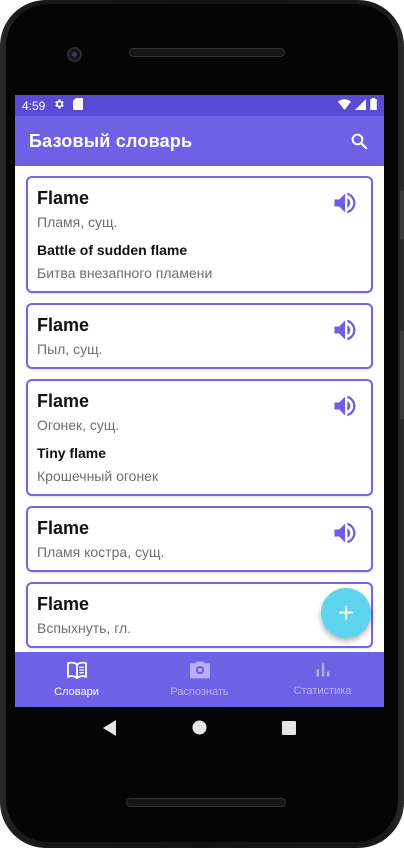 The height and width of the screenshot is (848, 404). What do you see at coordinates (78, 425) in the screenshot?
I see `word-translation: Огонек, сущ.` at bounding box center [78, 425].